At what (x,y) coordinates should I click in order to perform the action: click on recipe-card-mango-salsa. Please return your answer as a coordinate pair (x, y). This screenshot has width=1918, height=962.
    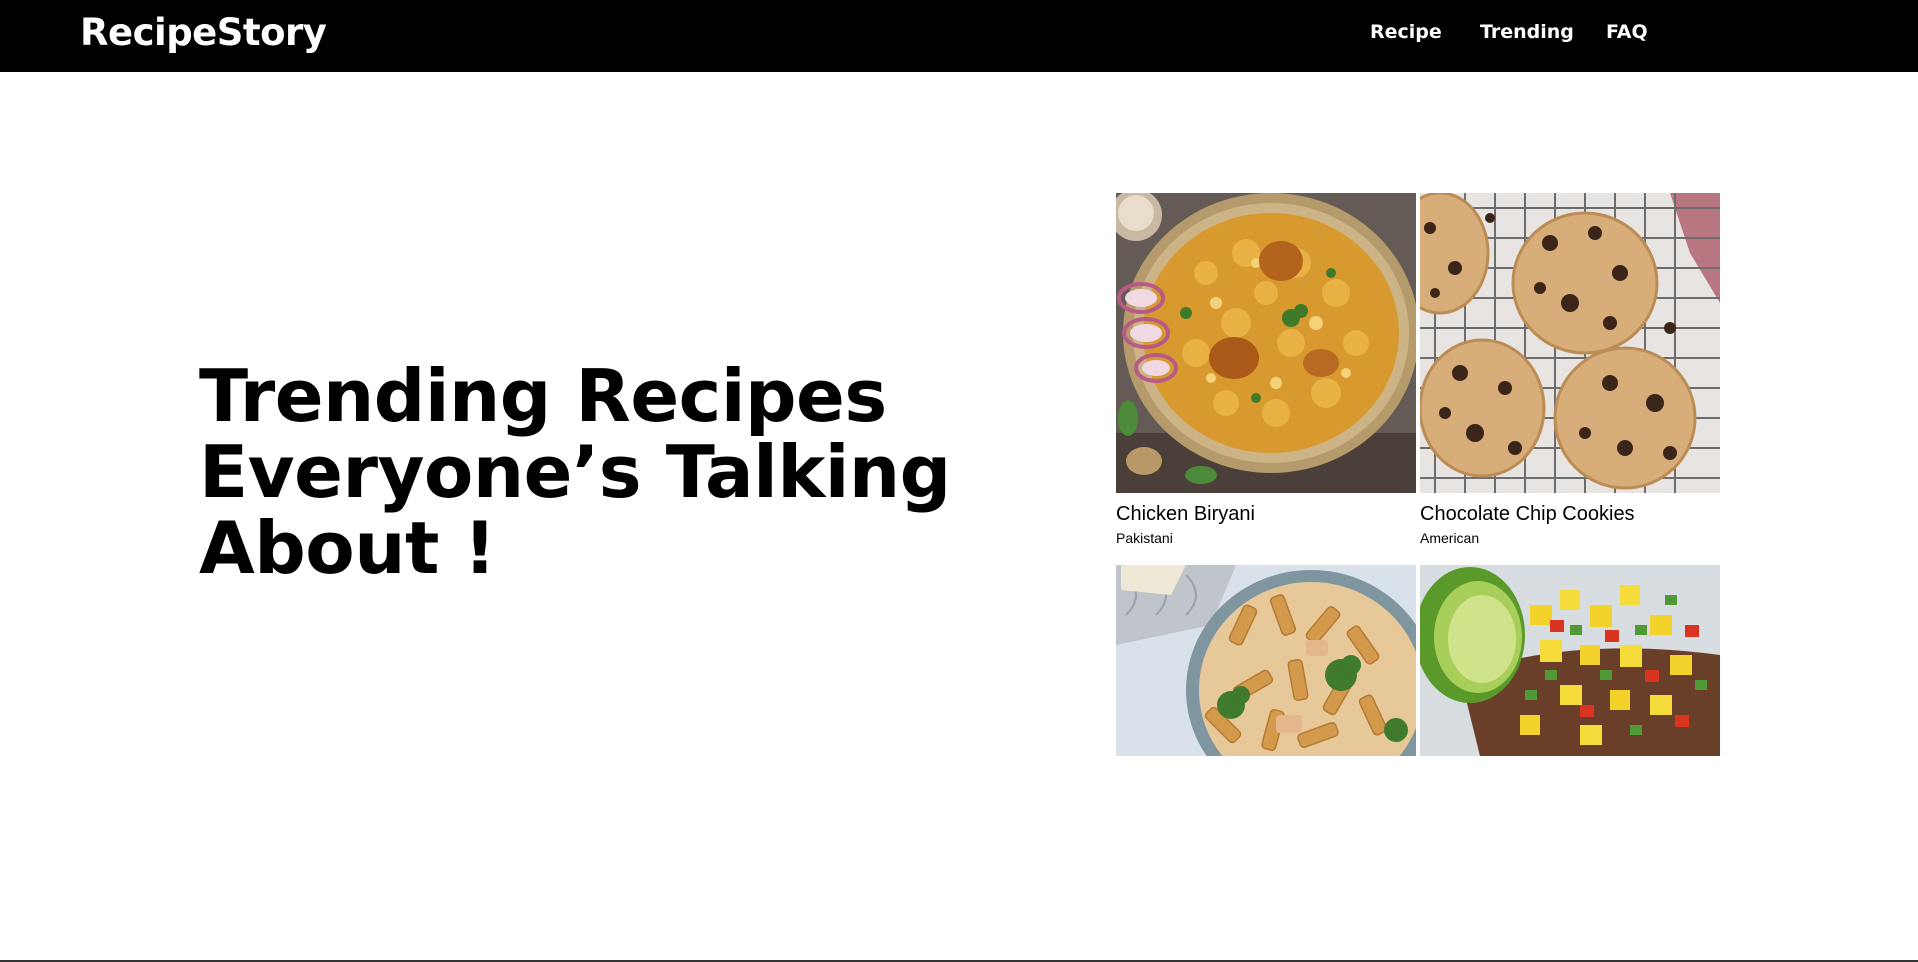
    Looking at the image, I should click on (1570, 660).